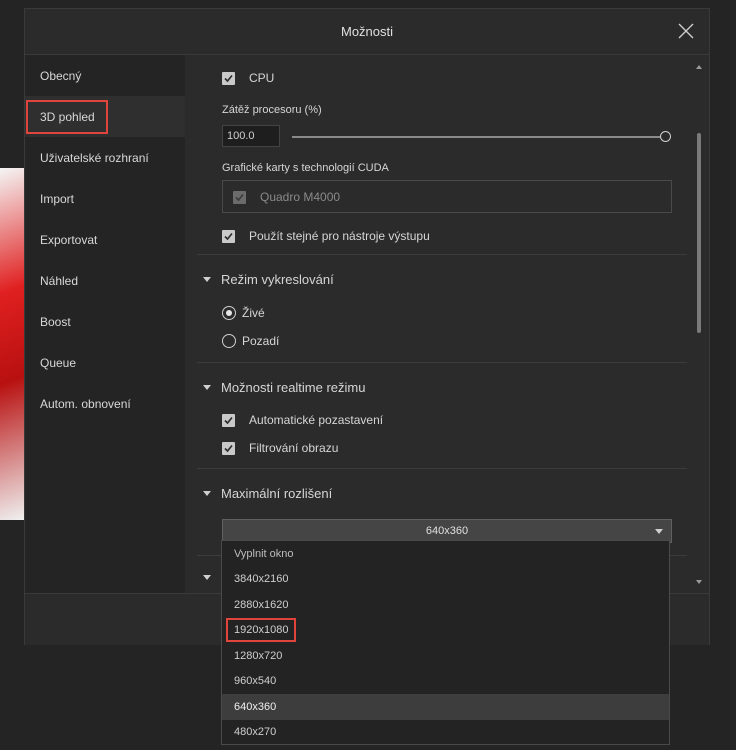 This screenshot has height=750, width=736. What do you see at coordinates (305, 168) in the screenshot?
I see `gpu-label: Grafické karty s technologií CUDA` at bounding box center [305, 168].